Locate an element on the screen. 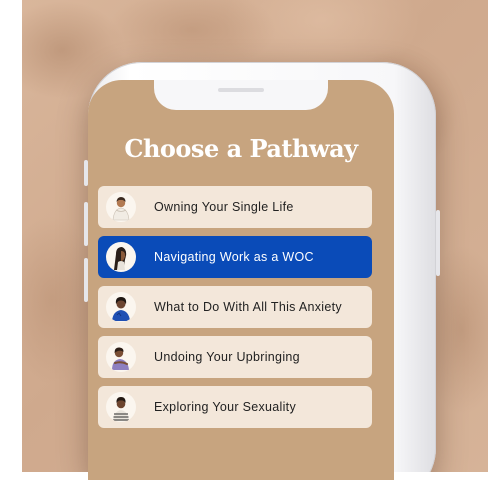 This screenshot has height=480, width=488. pathway-label: Undoing Your Upbringing is located at coordinates (227, 357).